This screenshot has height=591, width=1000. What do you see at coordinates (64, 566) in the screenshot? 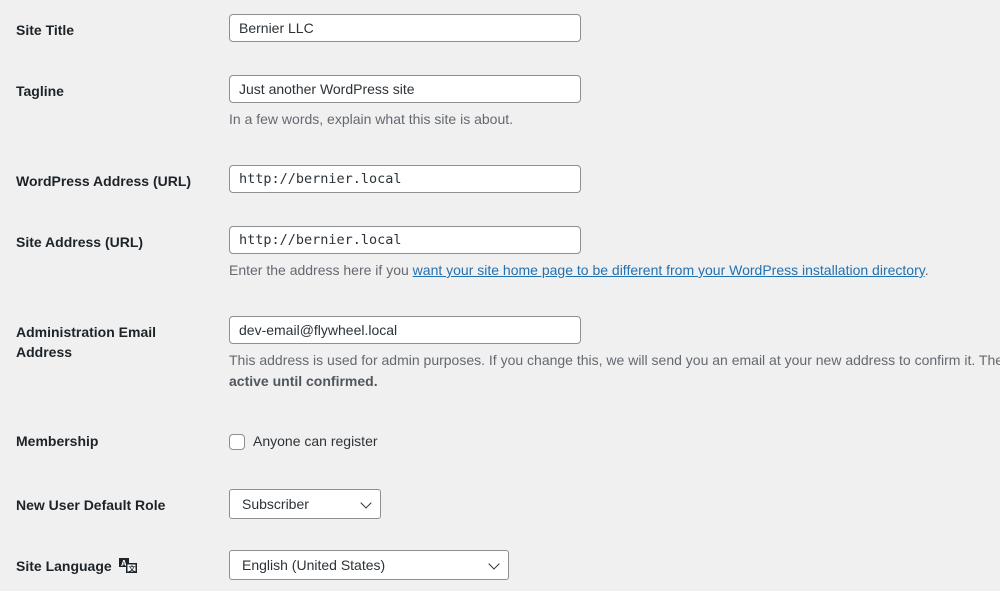
I see `site-language-label-text: Site Language` at bounding box center [64, 566].